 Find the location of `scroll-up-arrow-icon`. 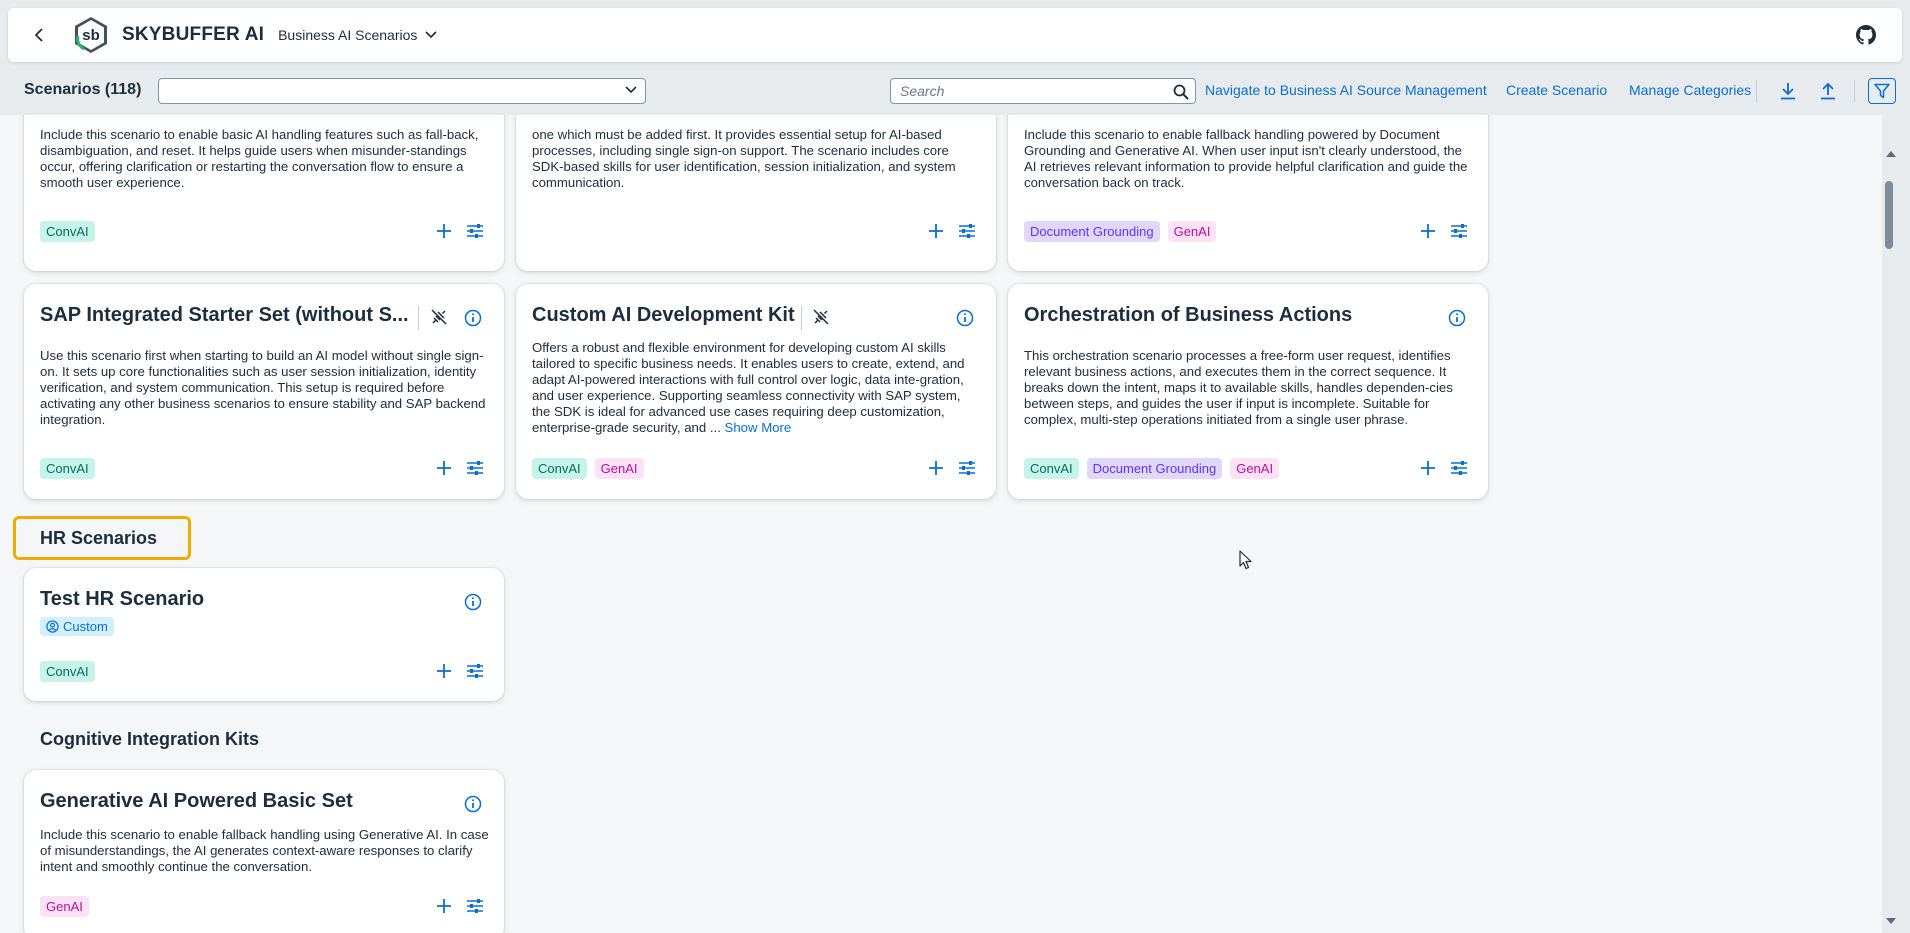

scroll-up-arrow-icon is located at coordinates (1891, 153).